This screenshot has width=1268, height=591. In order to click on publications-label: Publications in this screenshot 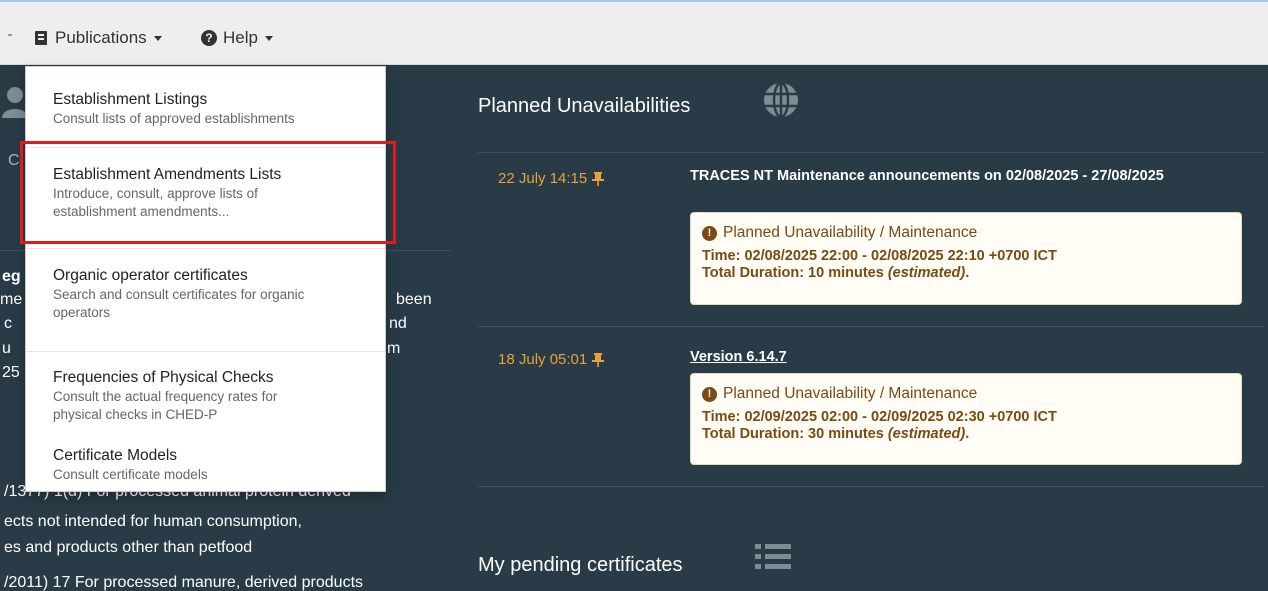, I will do `click(101, 37)`.